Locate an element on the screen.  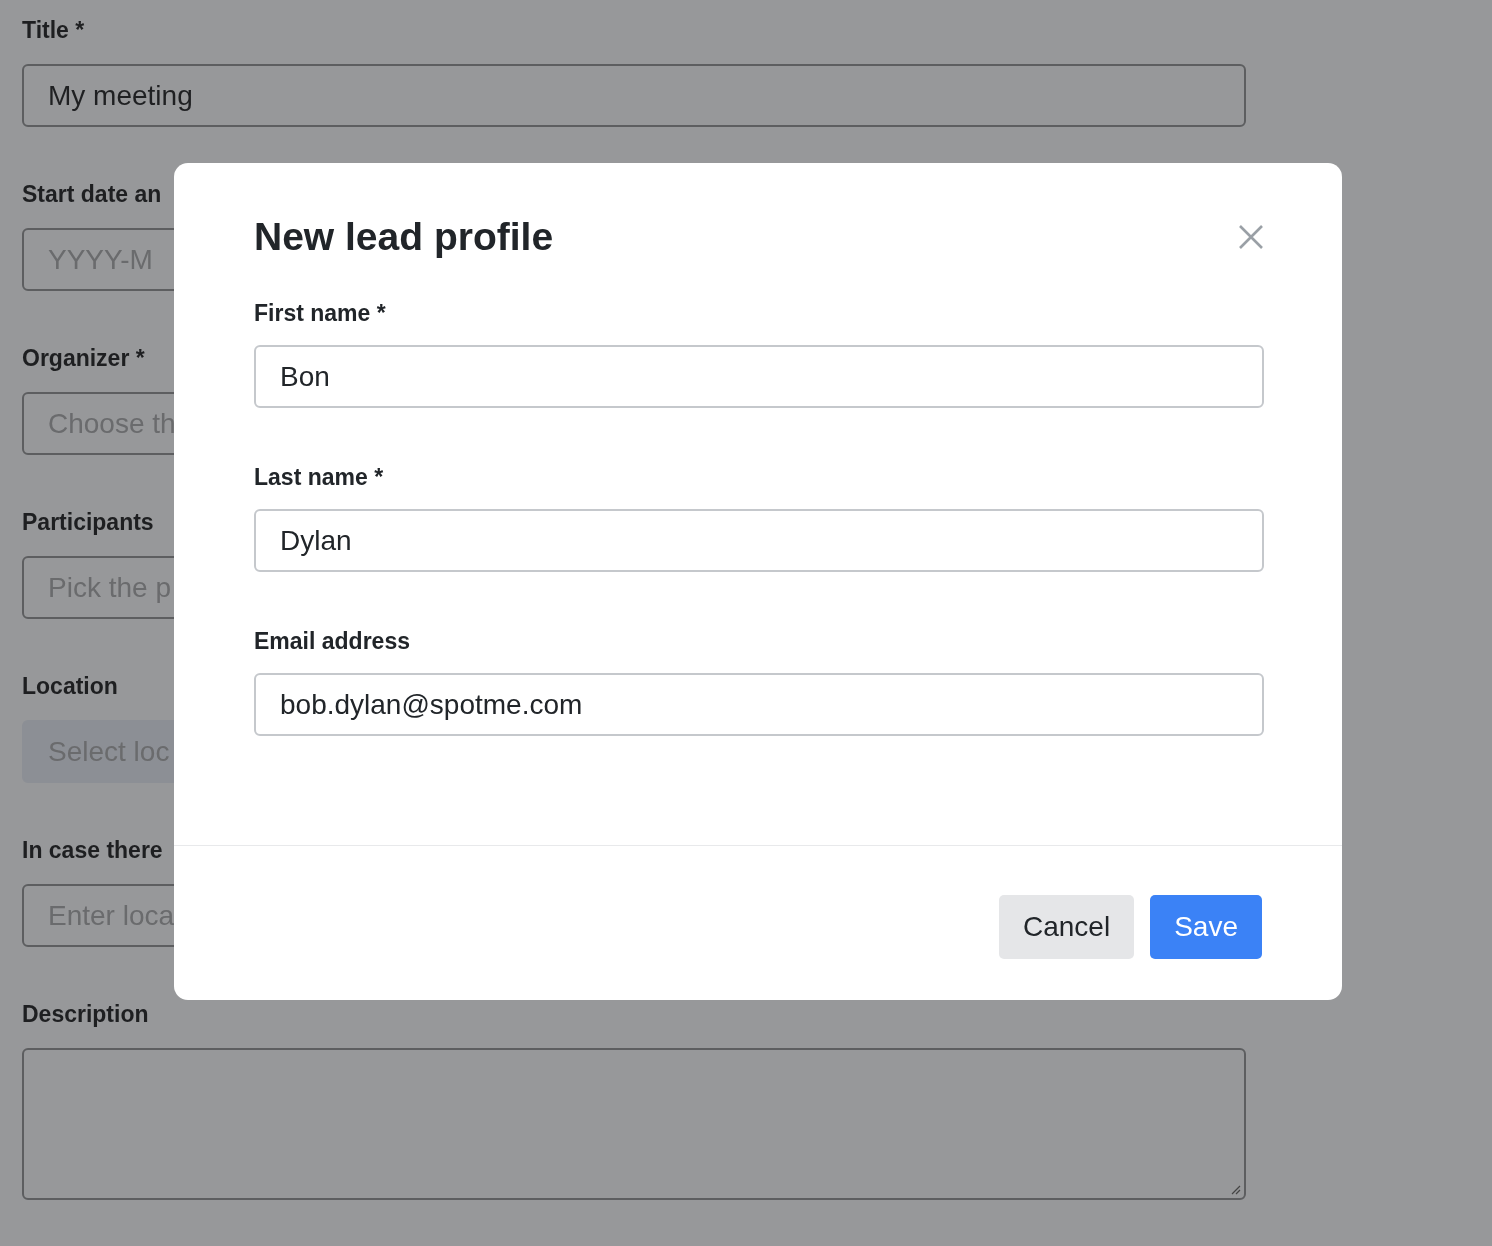
cancel-button: Cancel is located at coordinates (1067, 927).